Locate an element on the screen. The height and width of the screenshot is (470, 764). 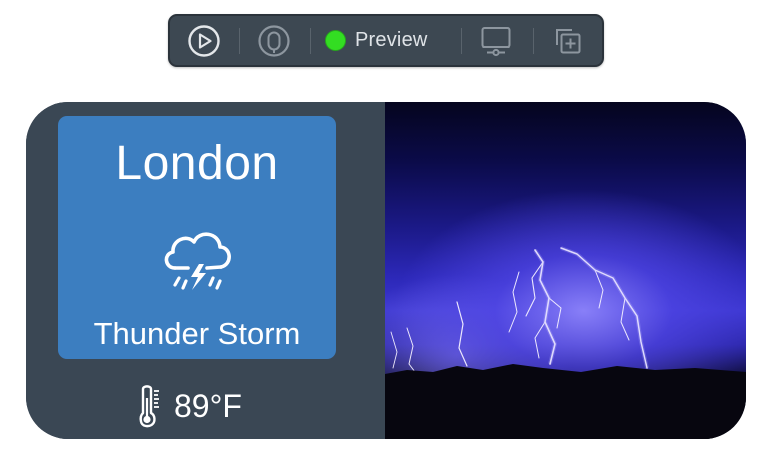
play-icon is located at coordinates (204, 40).